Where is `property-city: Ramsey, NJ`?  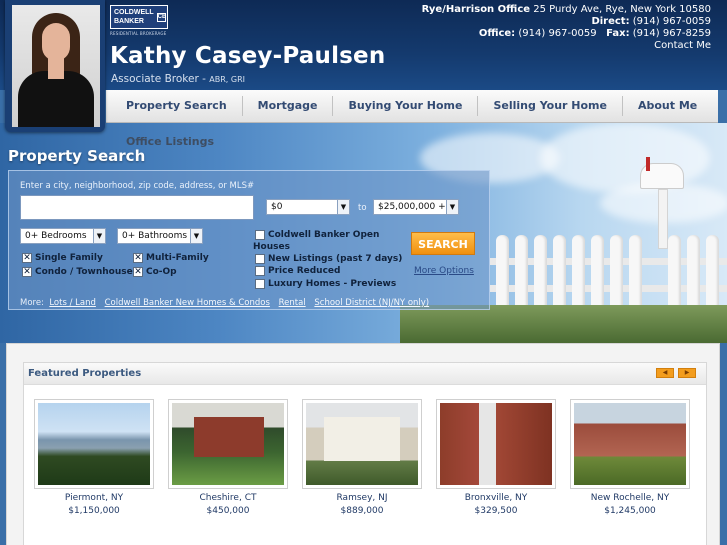
property-city: Ramsey, NJ is located at coordinates (362, 498).